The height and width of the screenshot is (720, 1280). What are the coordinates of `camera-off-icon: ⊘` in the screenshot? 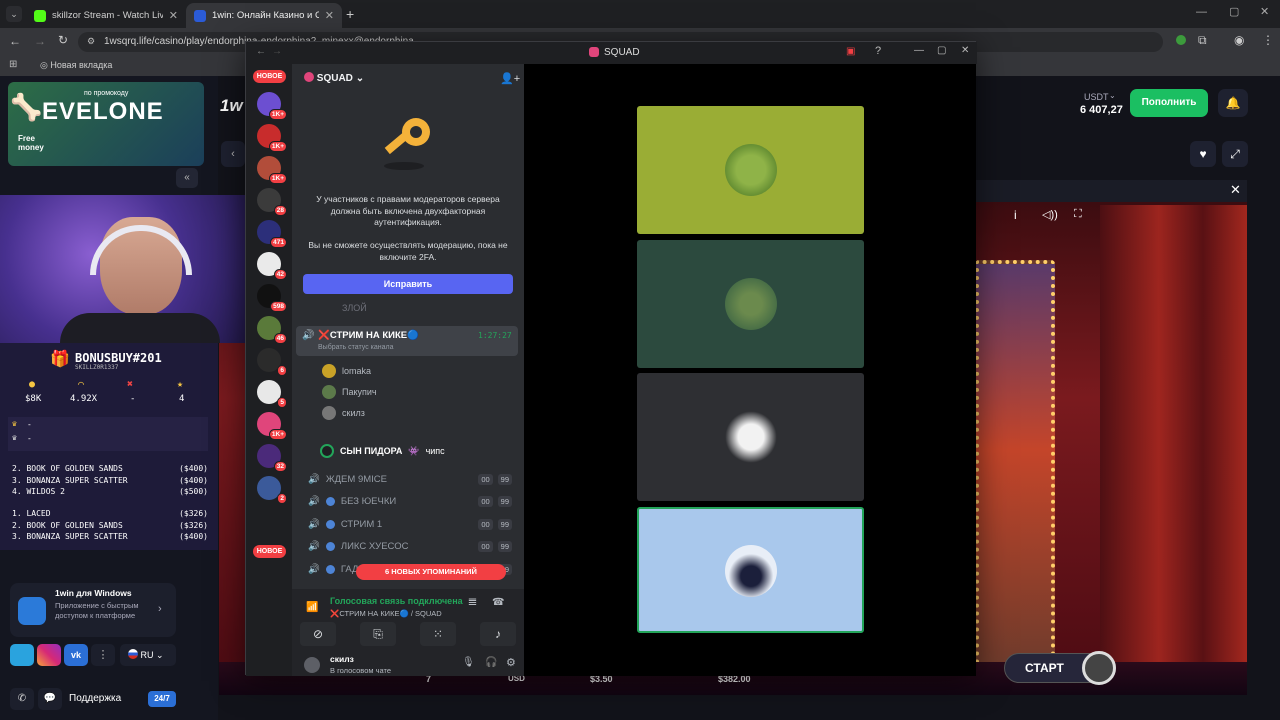 It's located at (318, 634).